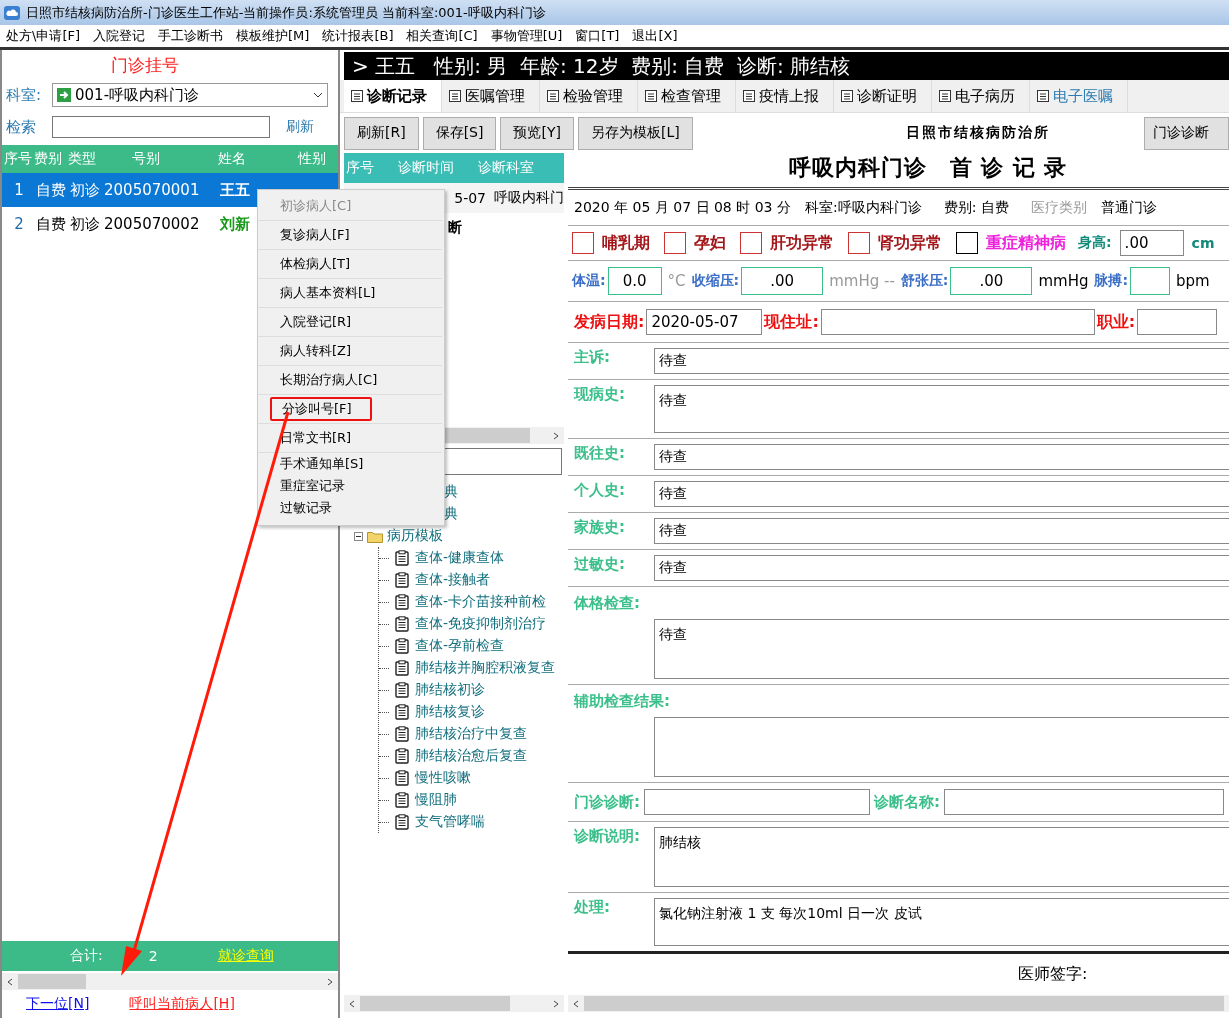  What do you see at coordinates (941, 857) in the screenshot?
I see `text-field: 肺结核` at bounding box center [941, 857].